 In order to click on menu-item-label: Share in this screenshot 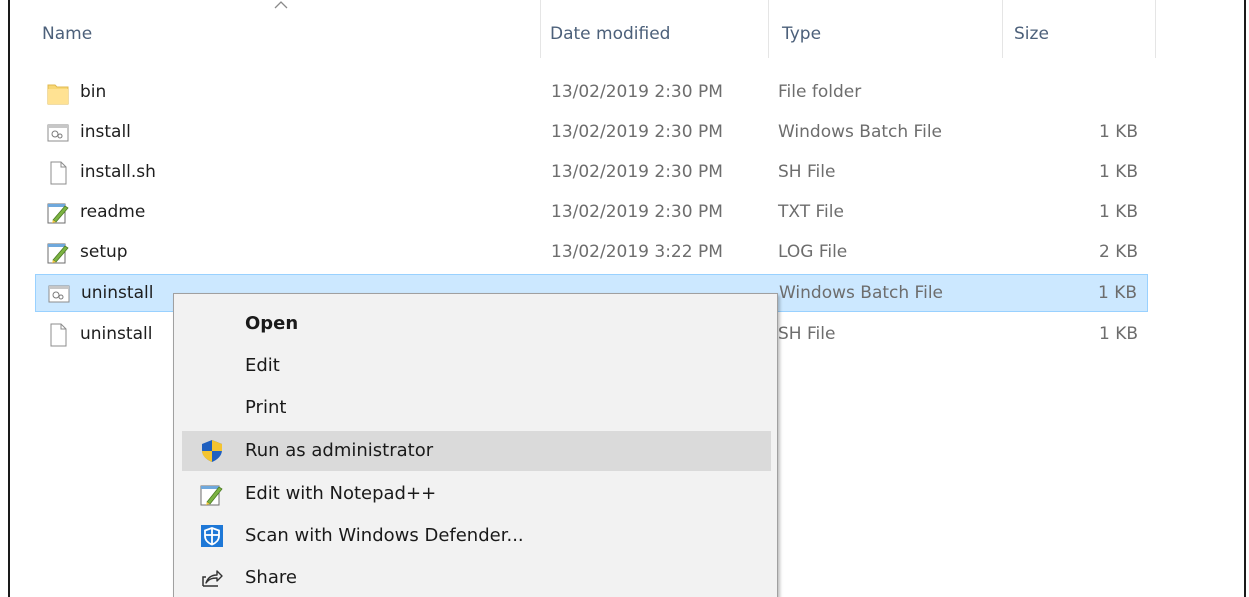, I will do `click(271, 577)`.